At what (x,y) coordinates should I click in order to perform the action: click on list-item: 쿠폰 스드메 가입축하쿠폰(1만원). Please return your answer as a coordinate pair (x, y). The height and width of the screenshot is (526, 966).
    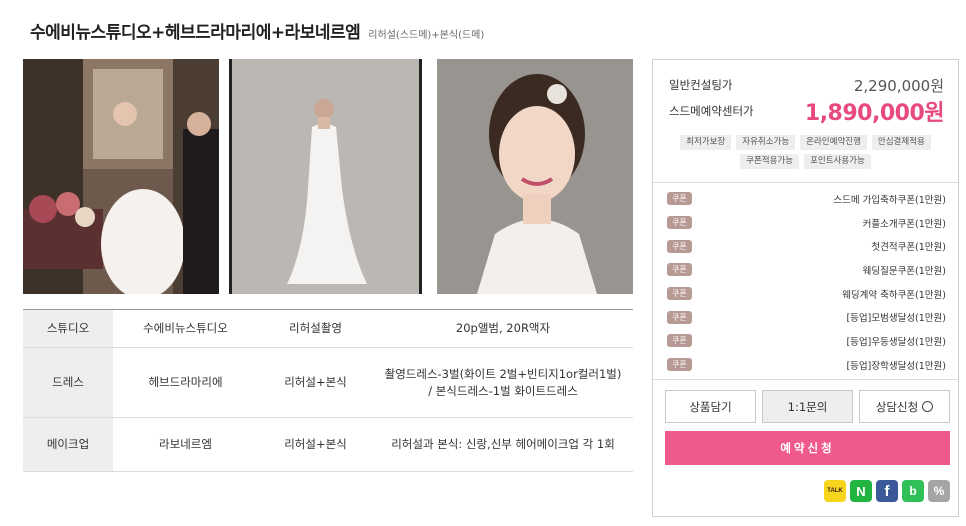
    Looking at the image, I should click on (806, 199).